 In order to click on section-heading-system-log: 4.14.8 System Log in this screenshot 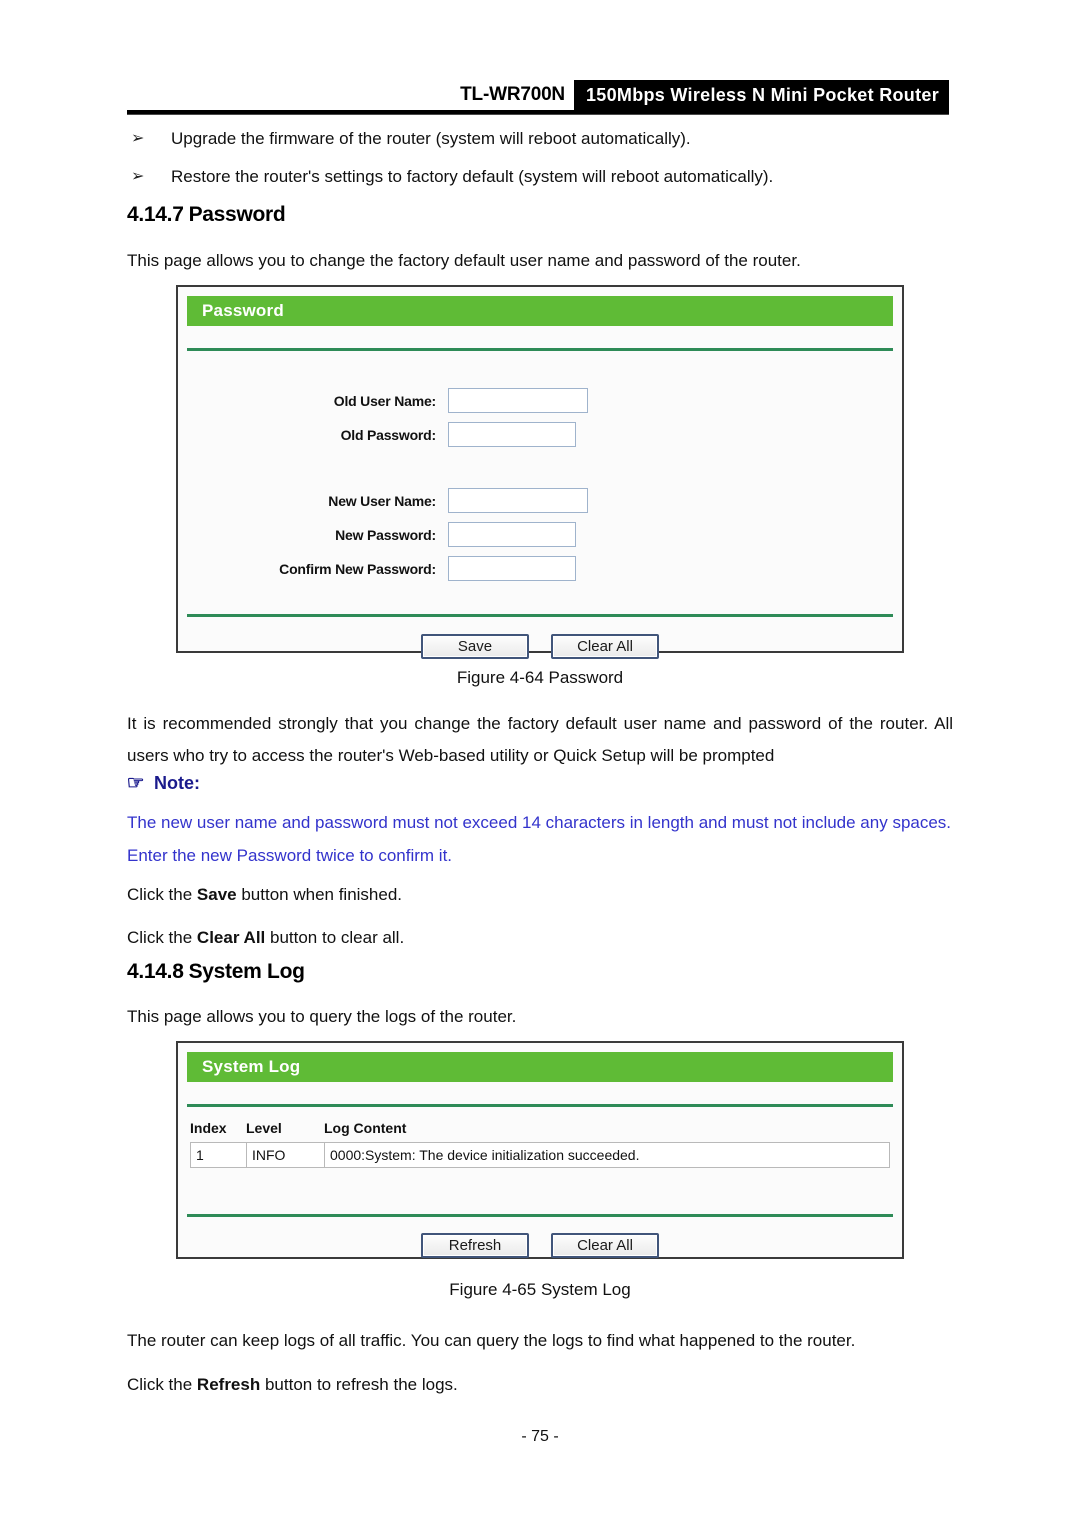, I will do `click(216, 972)`.